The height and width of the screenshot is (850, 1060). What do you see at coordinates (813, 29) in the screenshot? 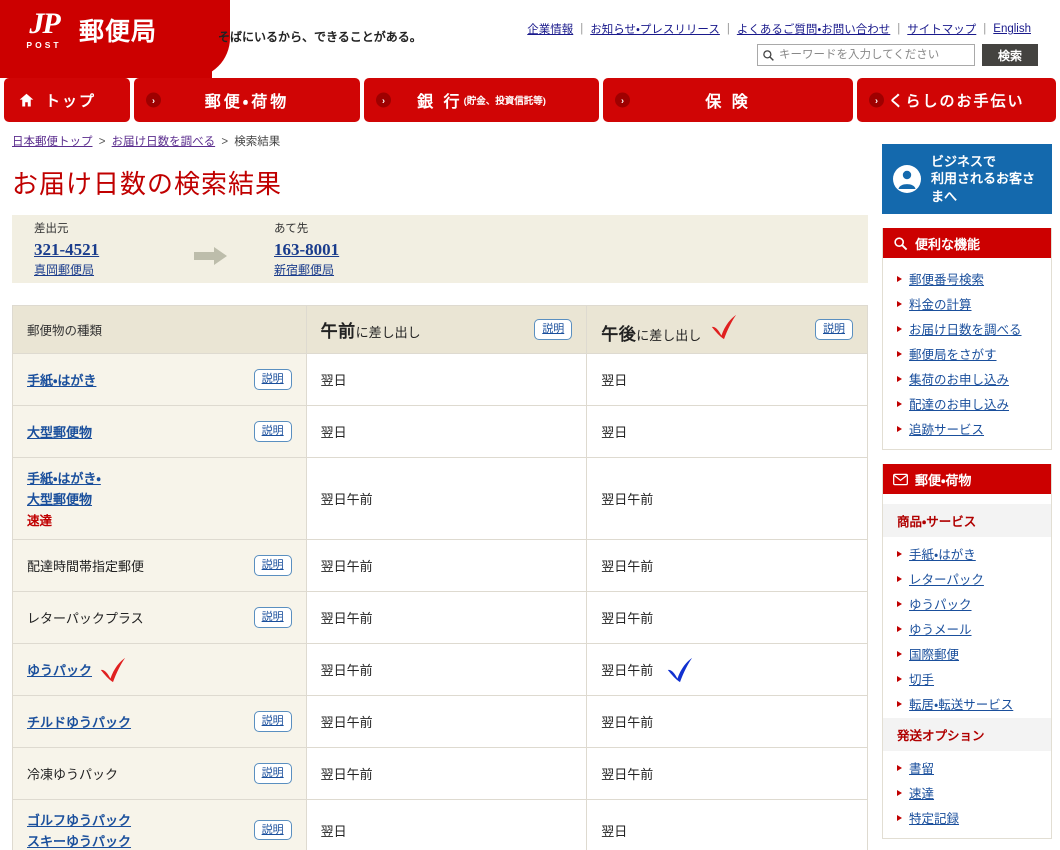
I see `util-link-faq: よくあるご質問・お問い合わせ` at bounding box center [813, 29].